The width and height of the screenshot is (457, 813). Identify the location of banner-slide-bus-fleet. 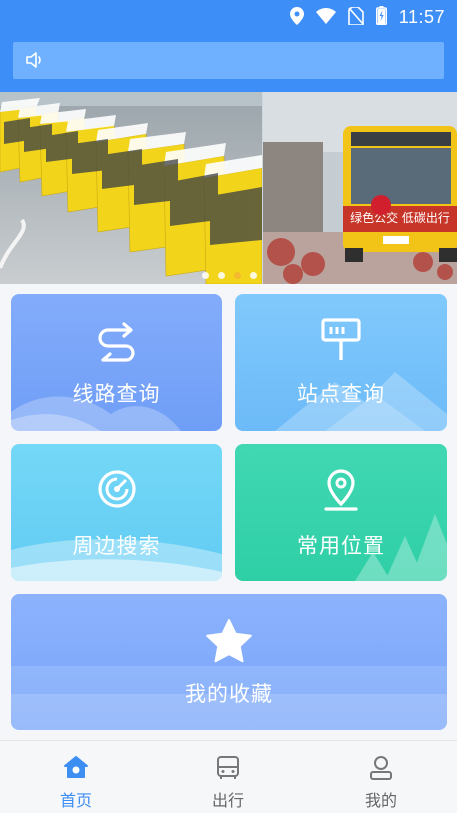
(131, 188).